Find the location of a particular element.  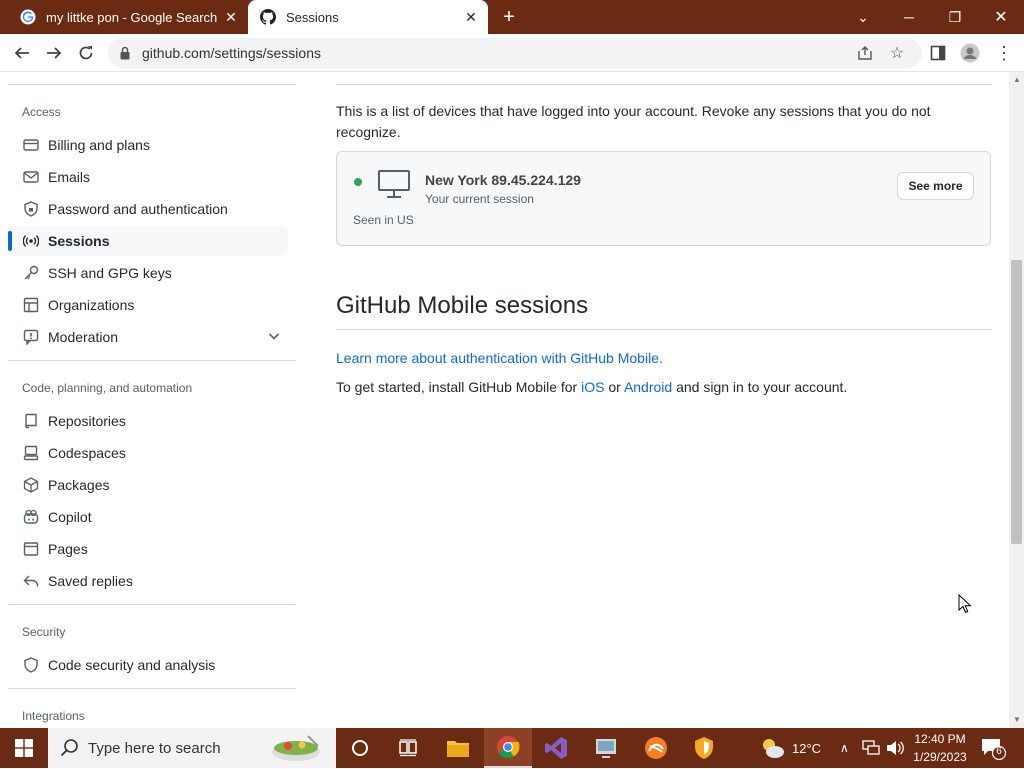

close-window-icon: ✕ is located at coordinates (1001, 17).